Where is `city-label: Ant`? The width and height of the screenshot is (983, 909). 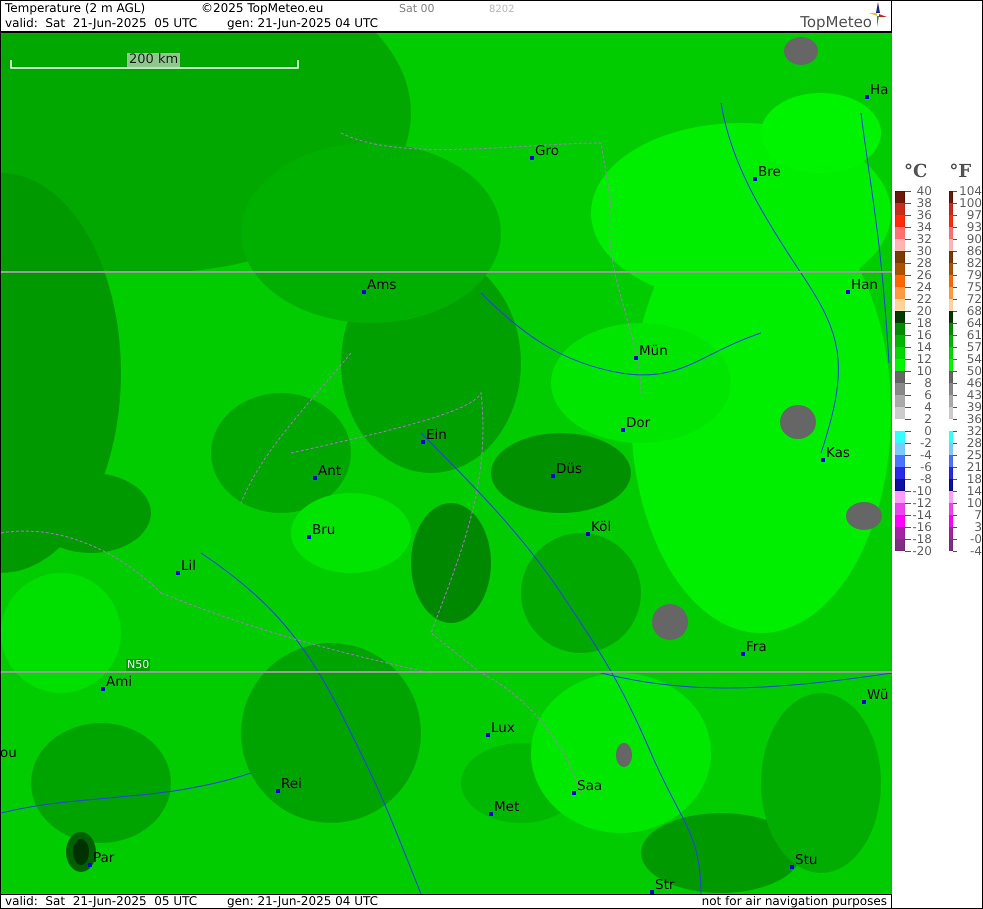 city-label: Ant is located at coordinates (330, 471).